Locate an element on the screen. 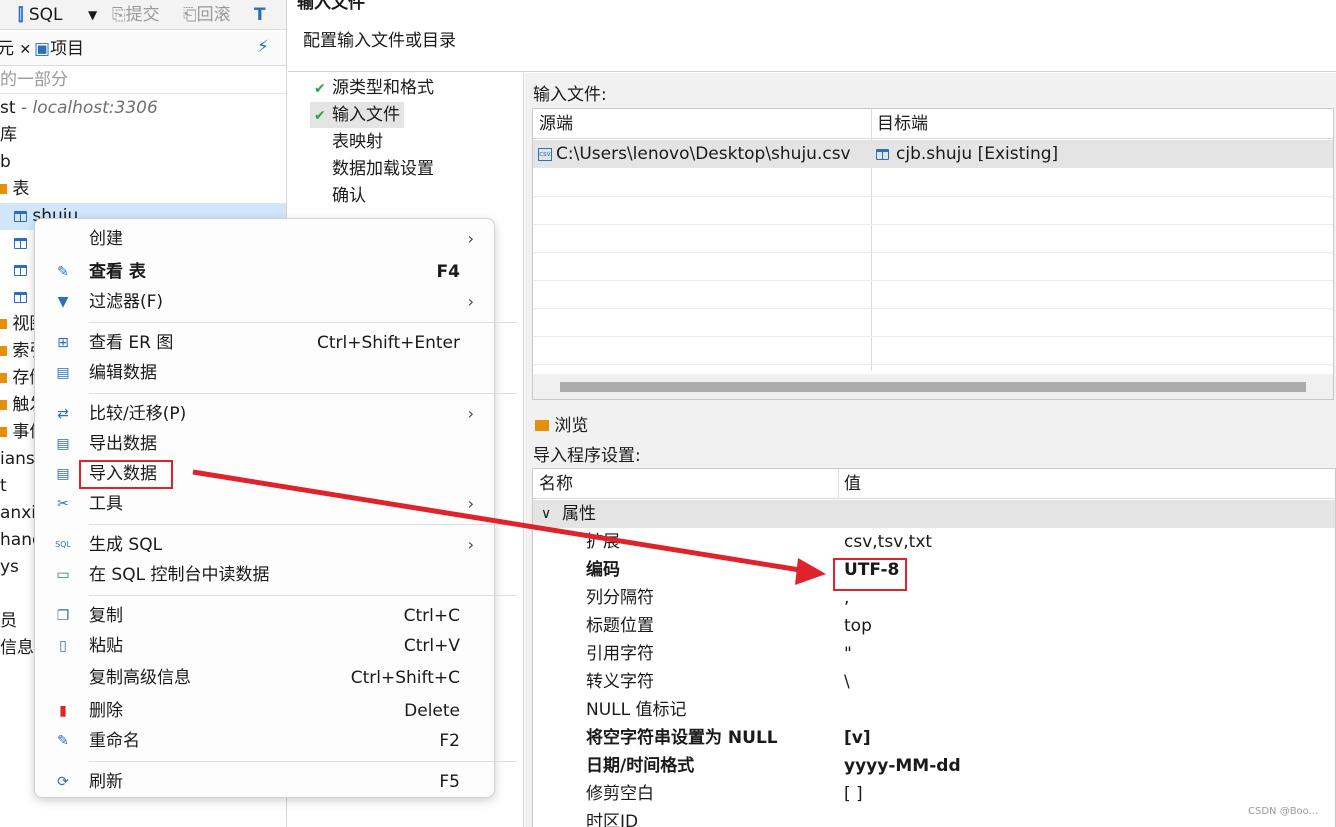 Image resolution: width=1336 pixels, height=827 pixels. column-header-name: 名称 is located at coordinates (685, 484).